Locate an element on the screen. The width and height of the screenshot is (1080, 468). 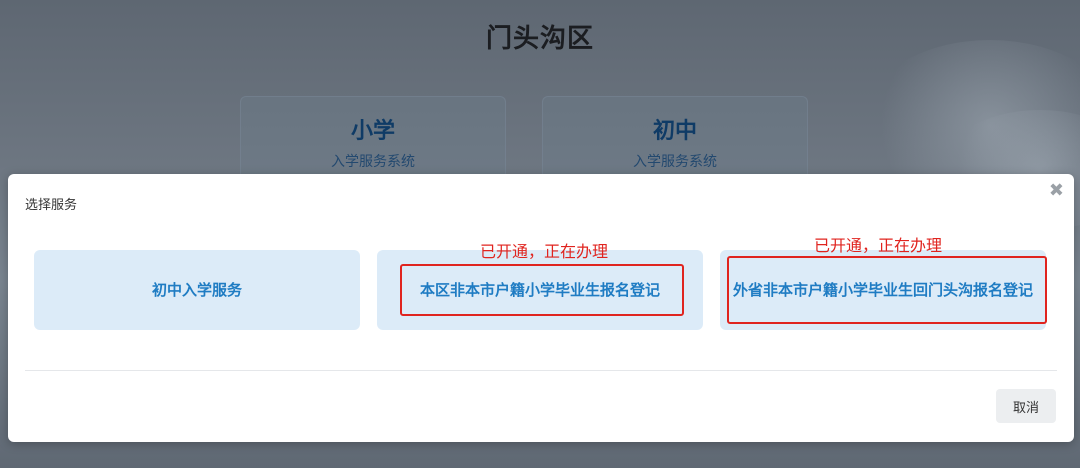
modal-title: 选择服务 is located at coordinates (51, 205).